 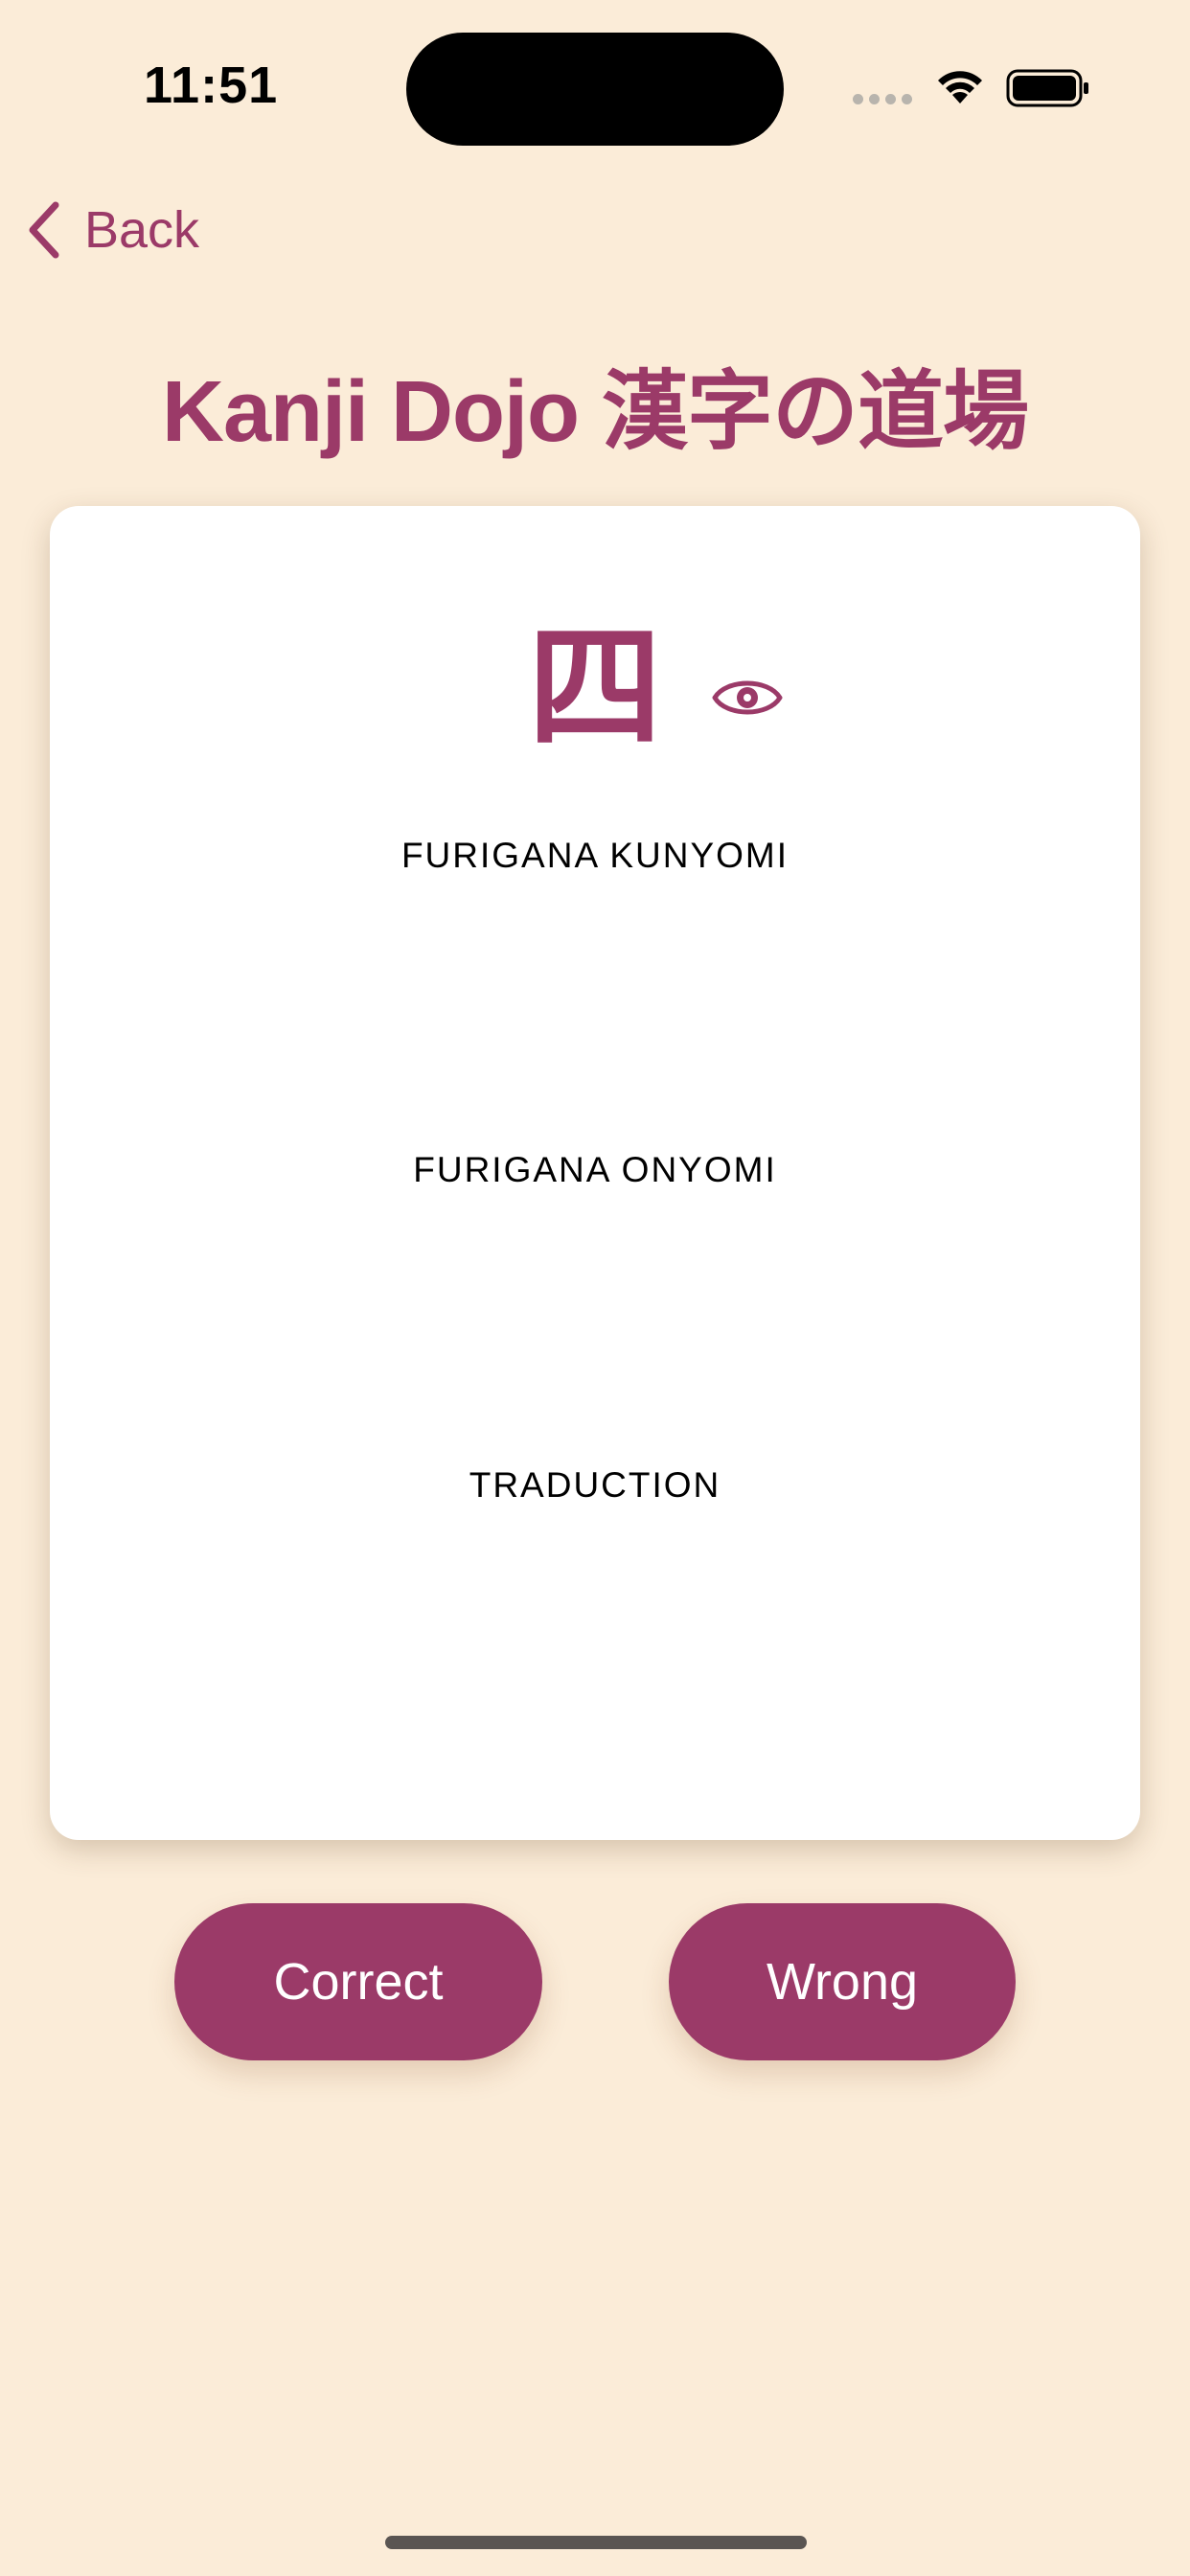 What do you see at coordinates (842, 1981) in the screenshot?
I see `wrong-button: Wrong` at bounding box center [842, 1981].